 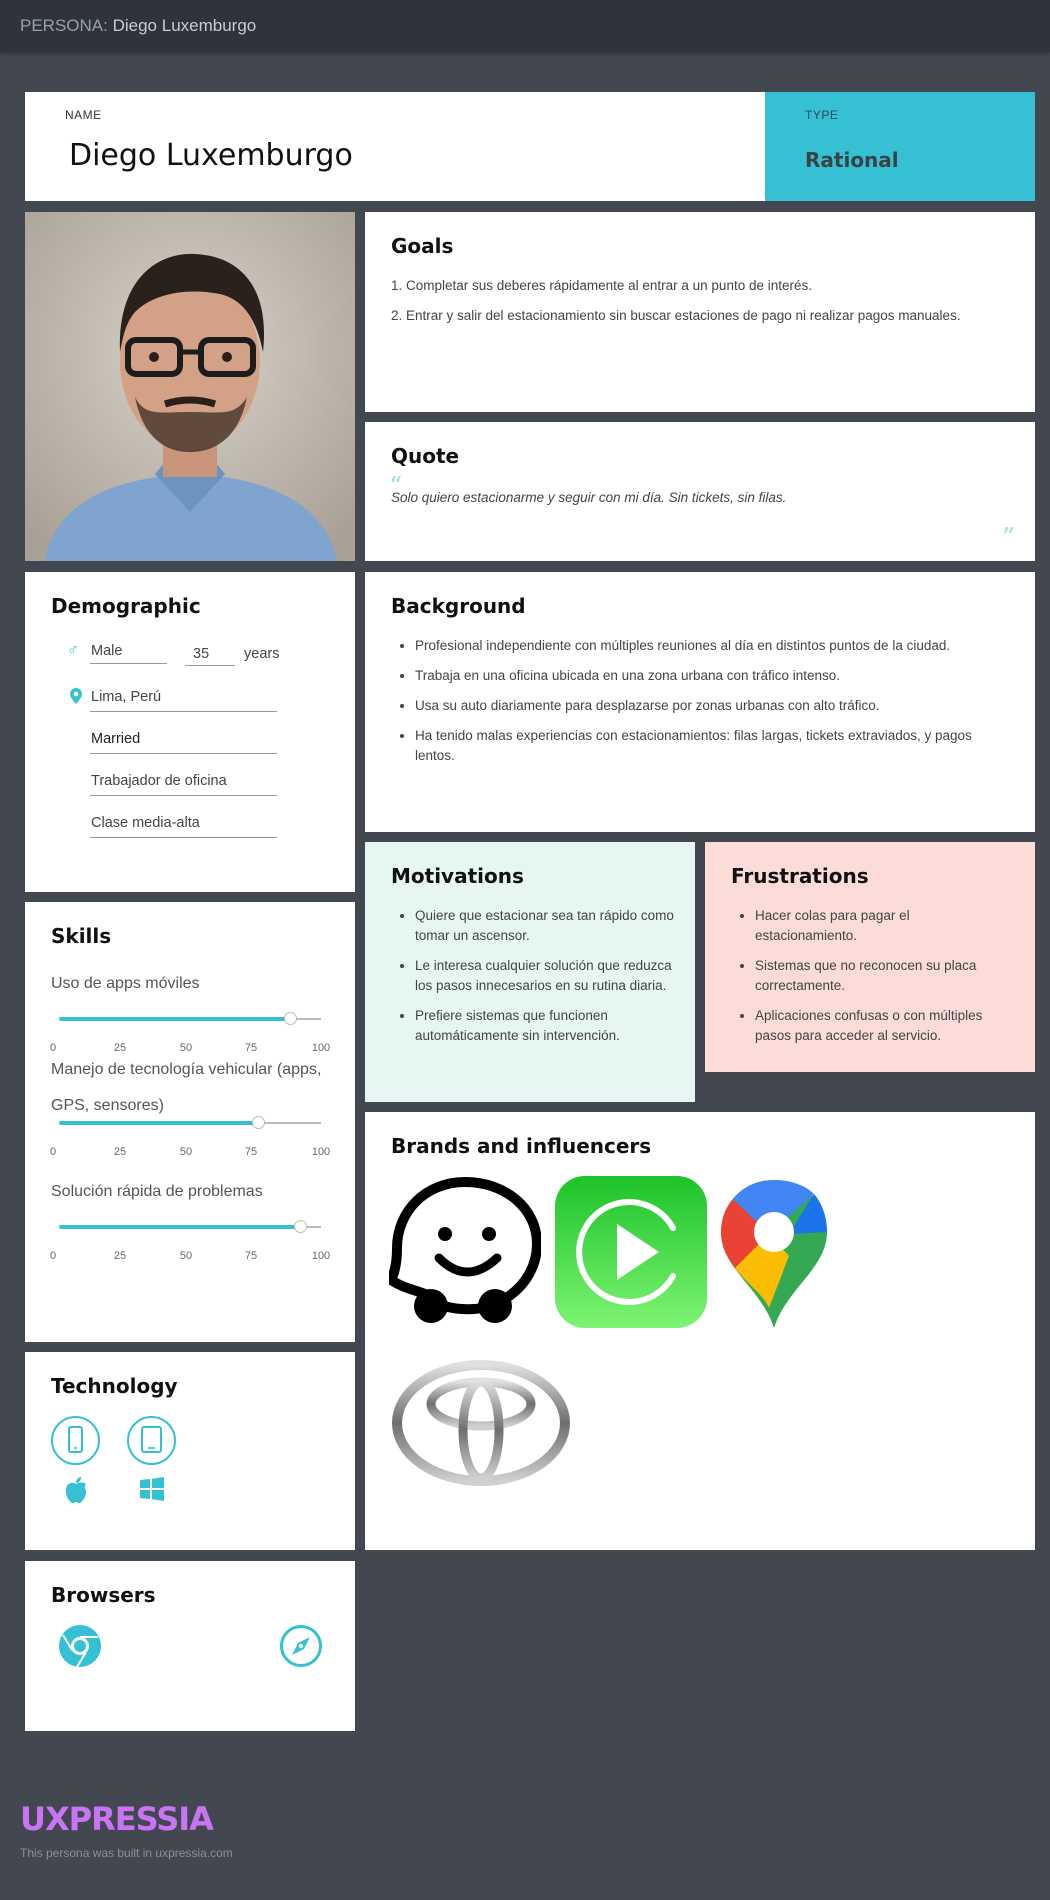 I want to click on frustrations-title: Frustrations, so click(x=800, y=876).